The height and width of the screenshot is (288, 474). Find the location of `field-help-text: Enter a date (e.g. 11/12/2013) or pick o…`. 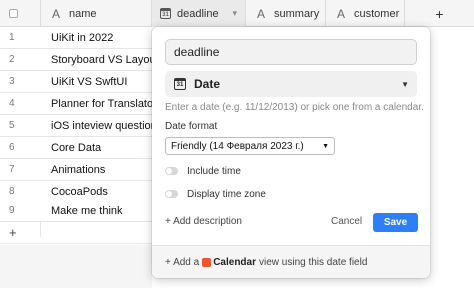

field-help-text: Enter a date (e.g. 11/12/2013) or pick o… is located at coordinates (294, 107).